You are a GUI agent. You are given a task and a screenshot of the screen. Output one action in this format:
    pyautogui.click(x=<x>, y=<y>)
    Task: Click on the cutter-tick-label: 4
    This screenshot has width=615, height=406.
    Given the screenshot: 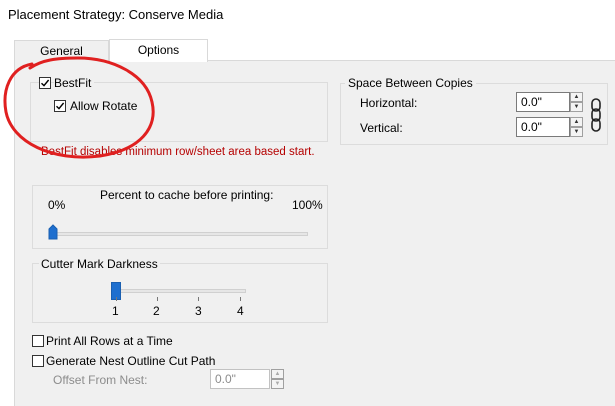 What is the action you would take?
    pyautogui.click(x=240, y=311)
    